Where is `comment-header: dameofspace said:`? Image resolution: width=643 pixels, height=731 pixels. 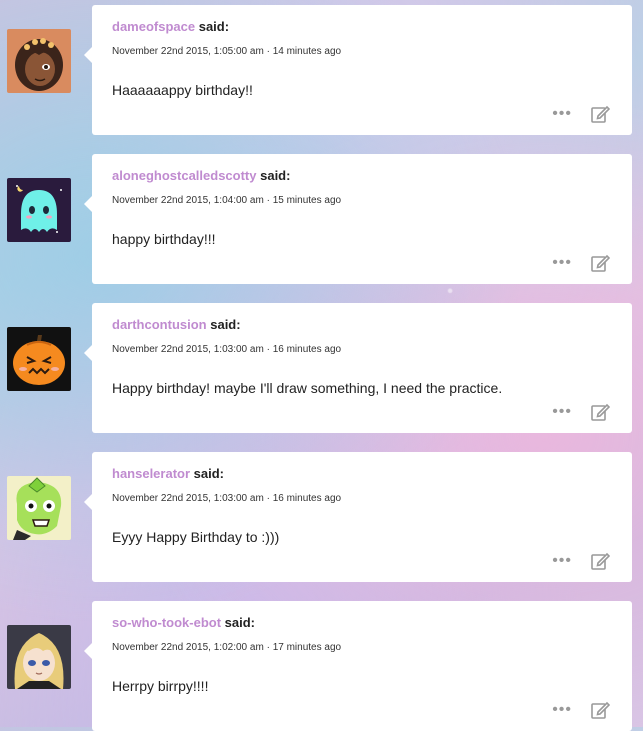 comment-header: dameofspace said: is located at coordinates (170, 26).